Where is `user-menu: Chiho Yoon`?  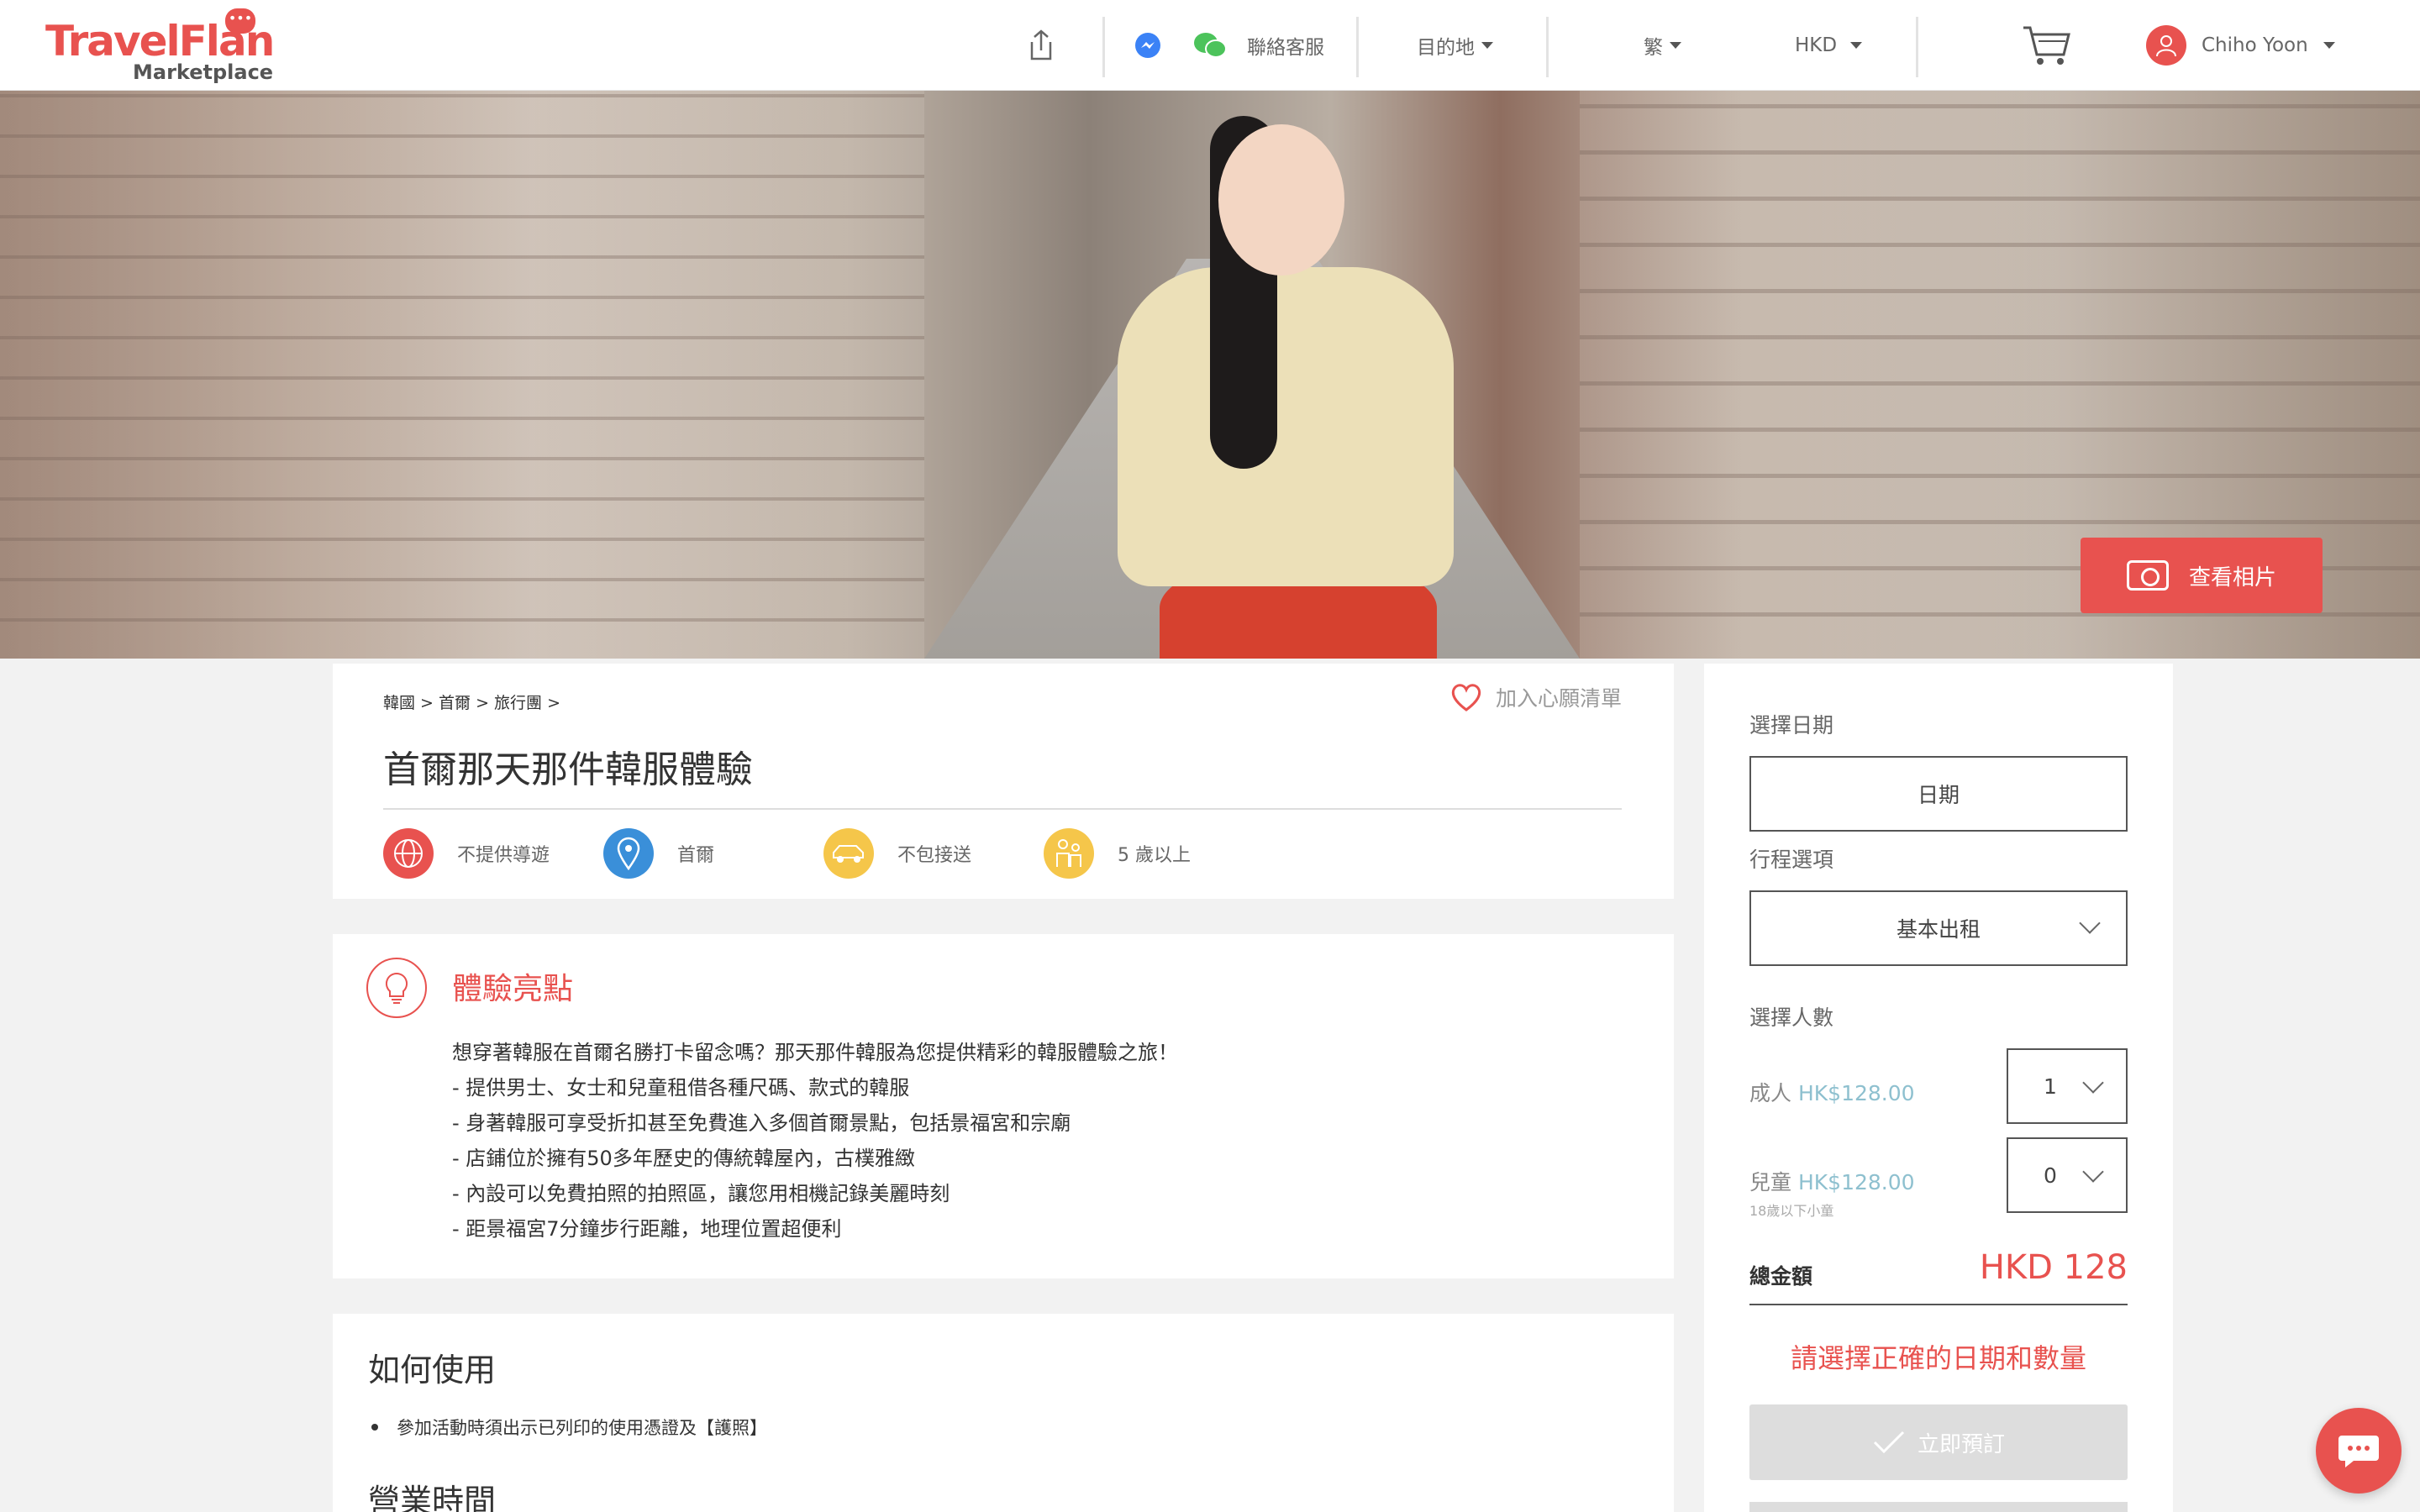 user-menu: Chiho Yoon is located at coordinates (2240, 45).